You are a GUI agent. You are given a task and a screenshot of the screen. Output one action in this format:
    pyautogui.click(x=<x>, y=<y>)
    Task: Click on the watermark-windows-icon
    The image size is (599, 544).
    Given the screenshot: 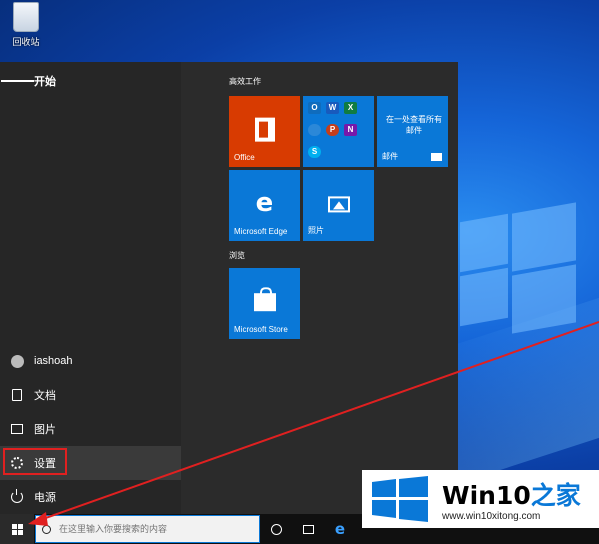 What is the action you would take?
    pyautogui.click(x=400, y=499)
    